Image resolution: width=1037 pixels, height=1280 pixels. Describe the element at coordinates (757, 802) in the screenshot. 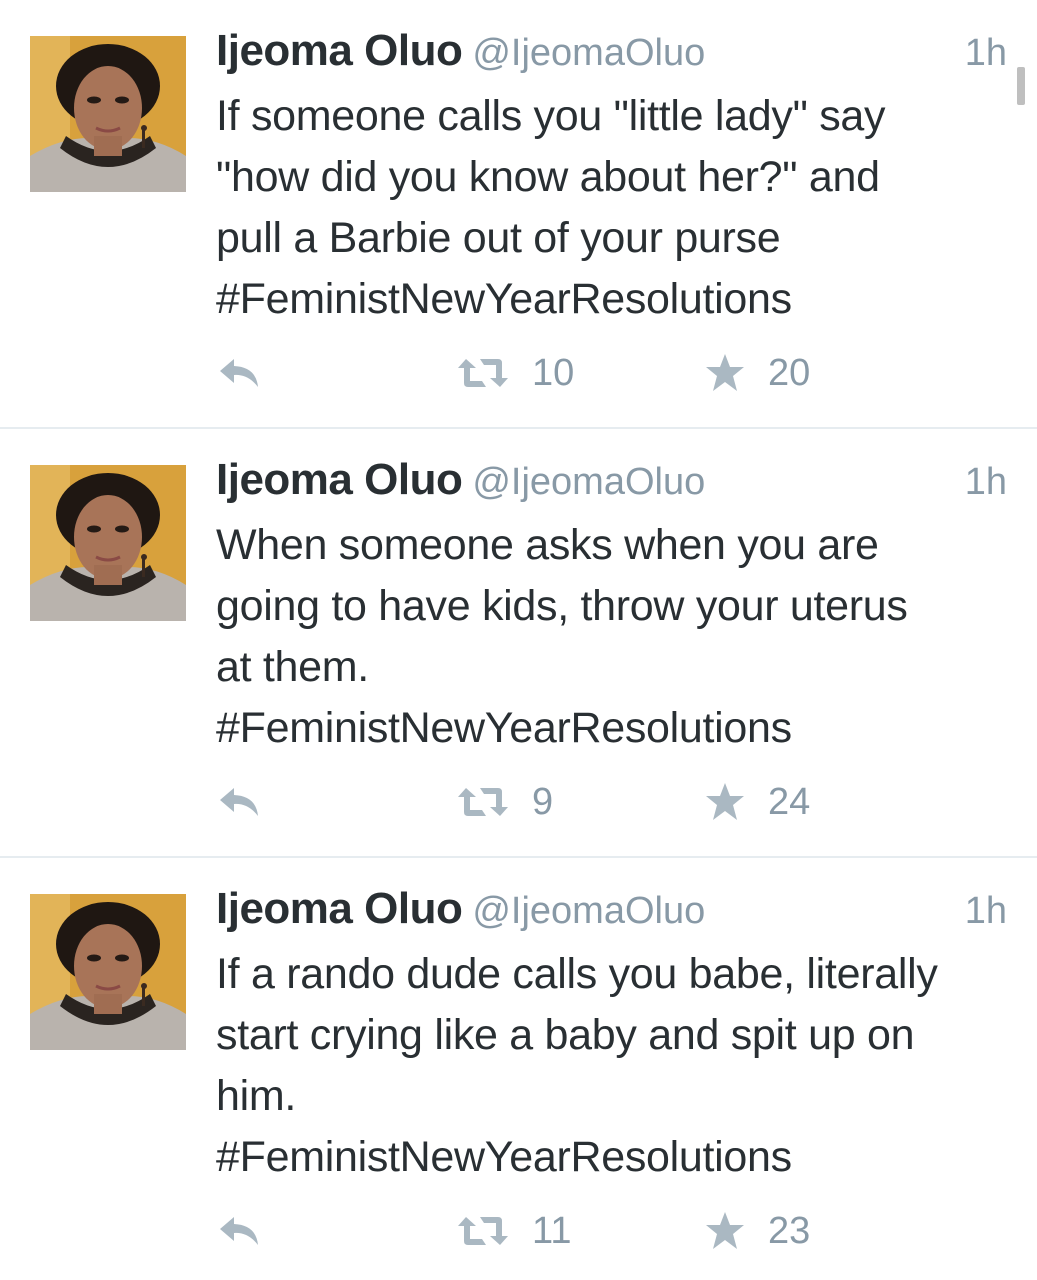

I see `favorite-button: 24` at that location.